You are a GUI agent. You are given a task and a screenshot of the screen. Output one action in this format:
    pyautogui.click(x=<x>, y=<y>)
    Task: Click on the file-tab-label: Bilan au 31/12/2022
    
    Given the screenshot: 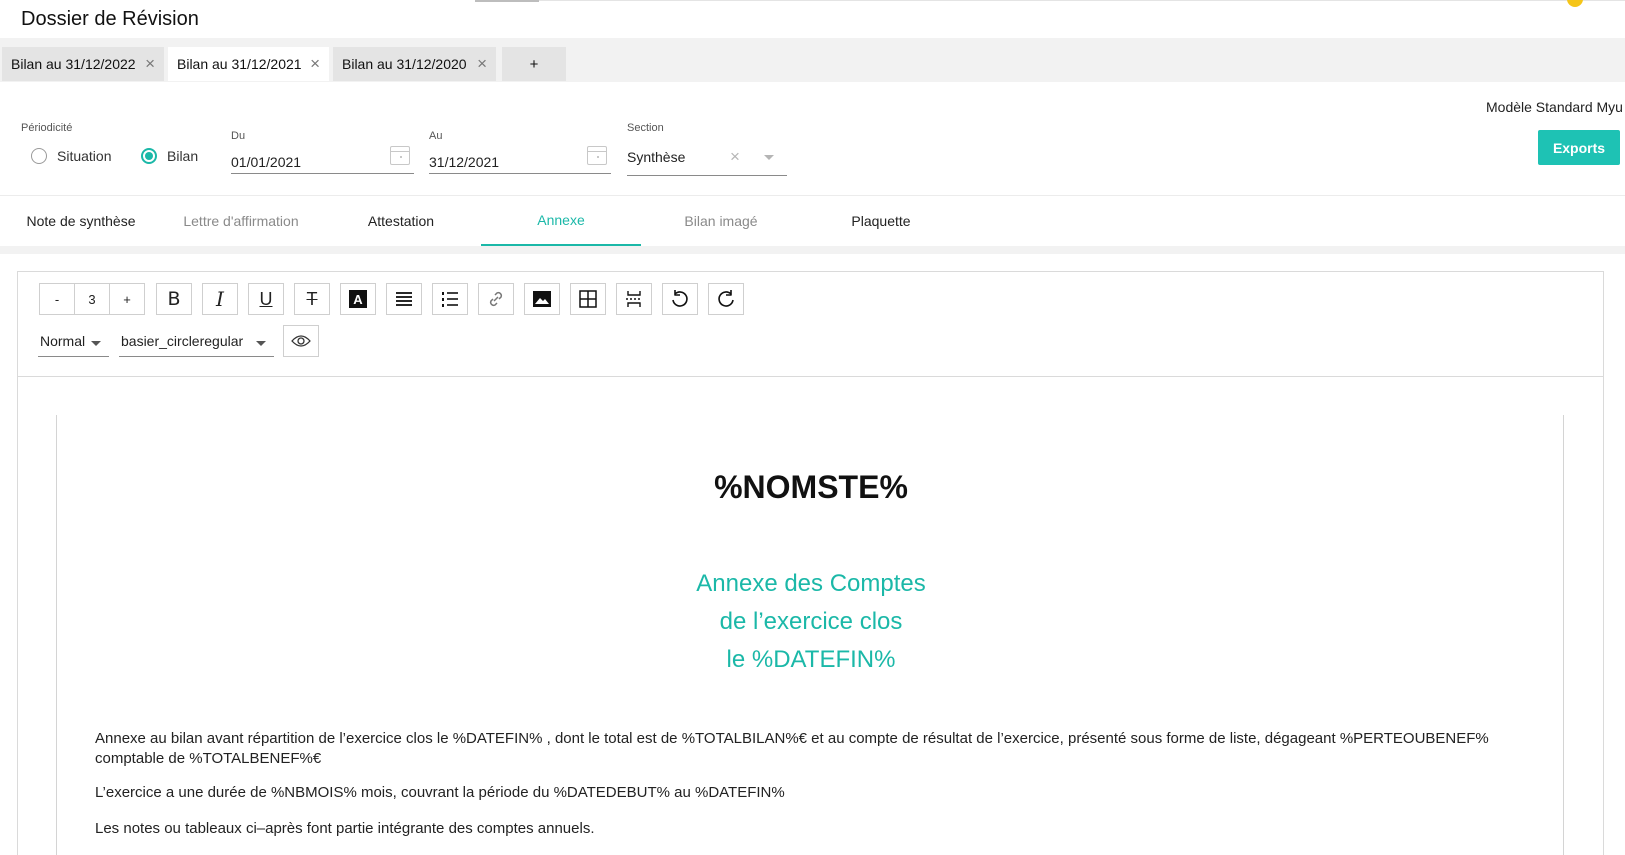 What is the action you would take?
    pyautogui.click(x=73, y=64)
    